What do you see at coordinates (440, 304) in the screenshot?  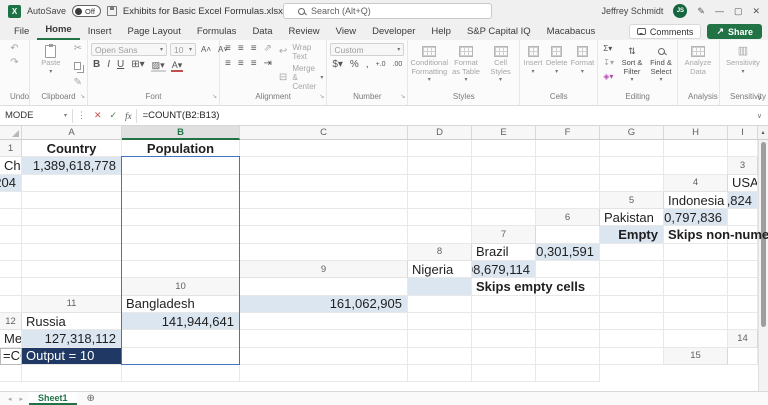 I see `cell-C11` at bounding box center [440, 304].